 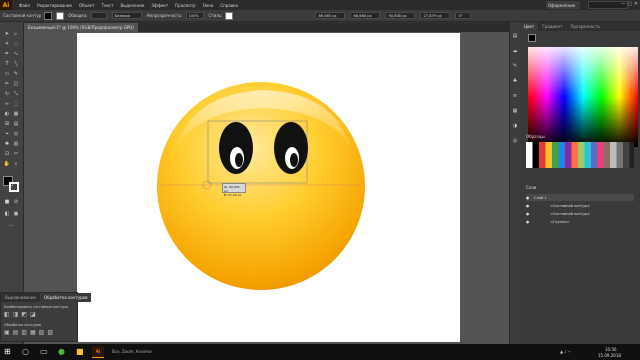 What do you see at coordinates (629, 4) in the screenshot?
I see `window-controls: — ▢ ✕` at bounding box center [629, 4].